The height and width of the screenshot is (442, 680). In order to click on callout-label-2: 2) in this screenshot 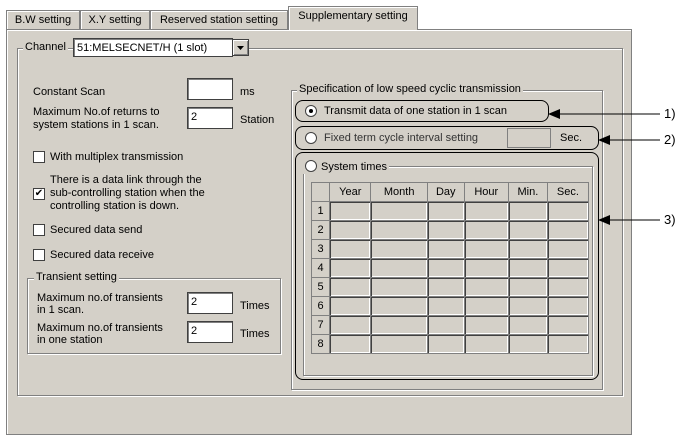, I will do `click(670, 139)`.